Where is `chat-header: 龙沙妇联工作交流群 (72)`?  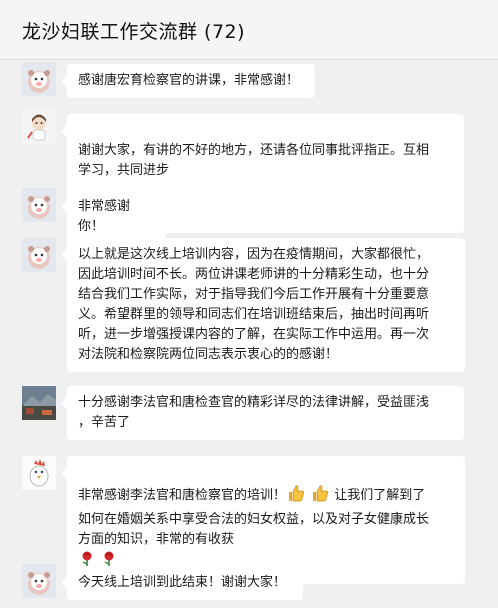 chat-header: 龙沙妇联工作交流群 (72) is located at coordinates (249, 30).